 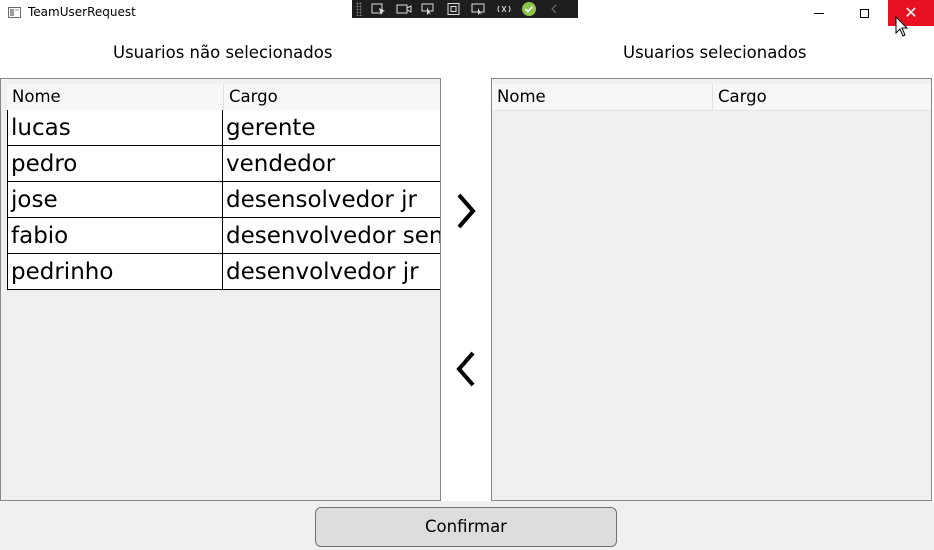 I want to click on cell-nome: pedrinho, so click(x=115, y=271).